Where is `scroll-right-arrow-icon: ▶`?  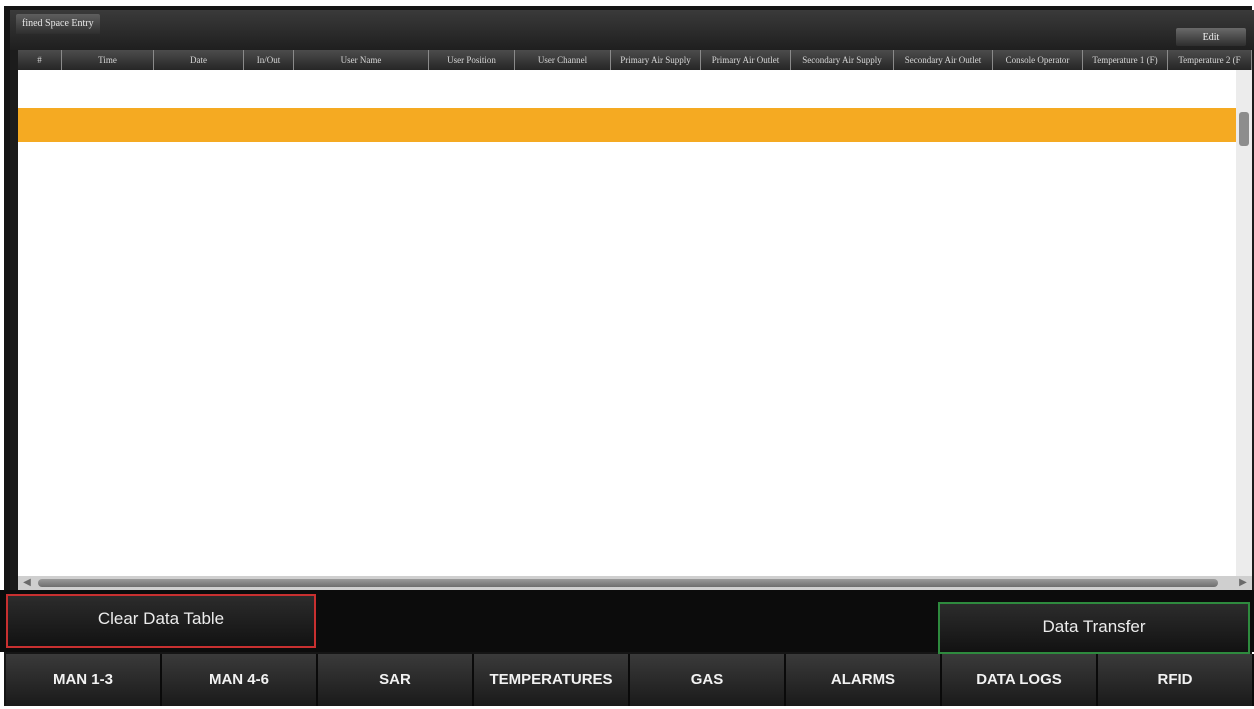
scroll-right-arrow-icon: ▶ is located at coordinates (1243, 583).